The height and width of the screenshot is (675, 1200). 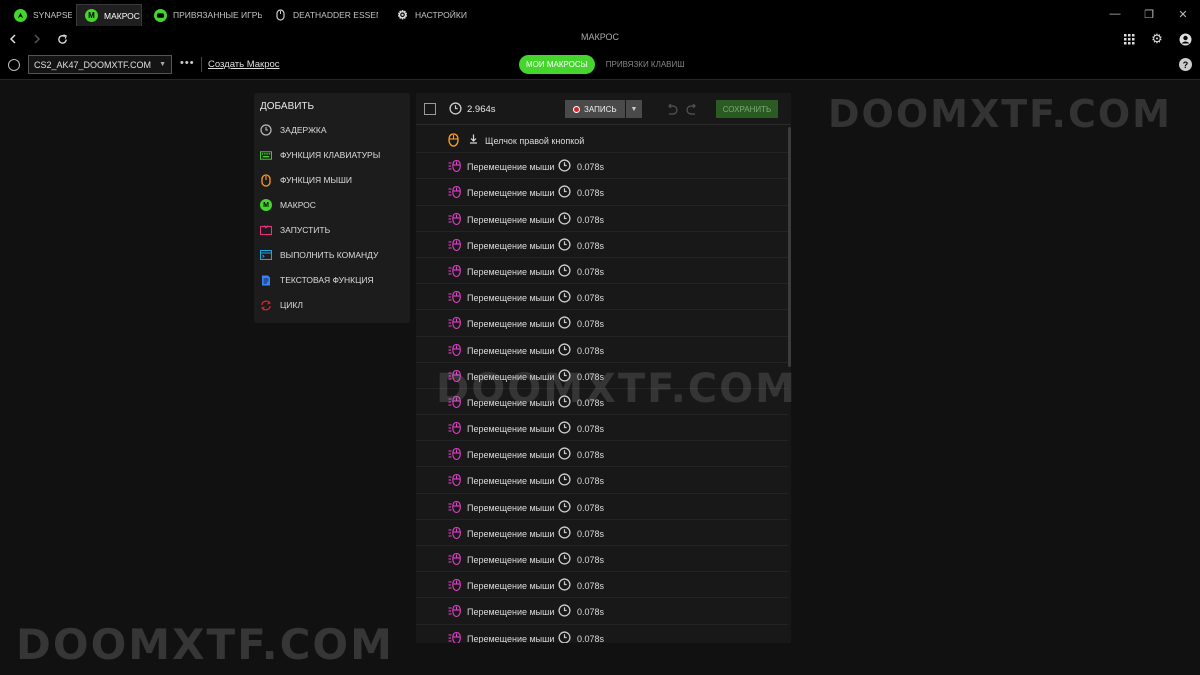 I want to click on gear-icon: ⚙, so click(x=1157, y=38).